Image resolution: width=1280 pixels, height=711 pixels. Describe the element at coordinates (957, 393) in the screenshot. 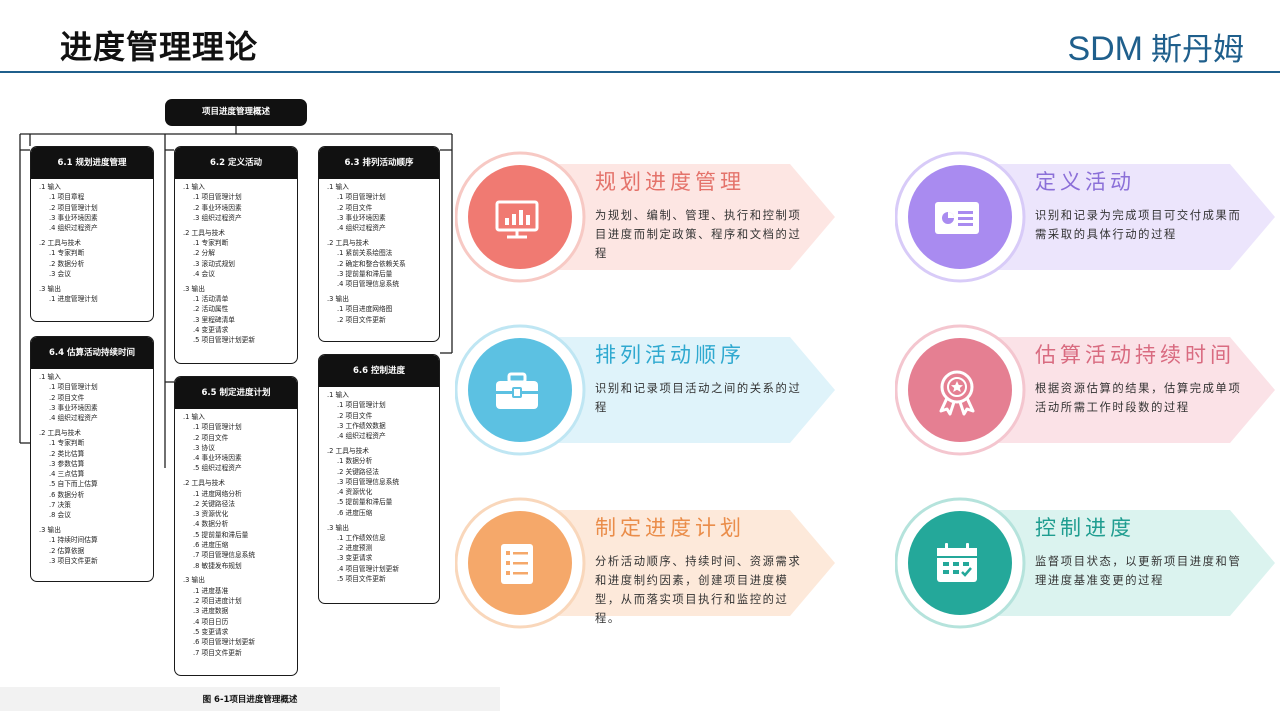

I see `award-badge-icon` at that location.